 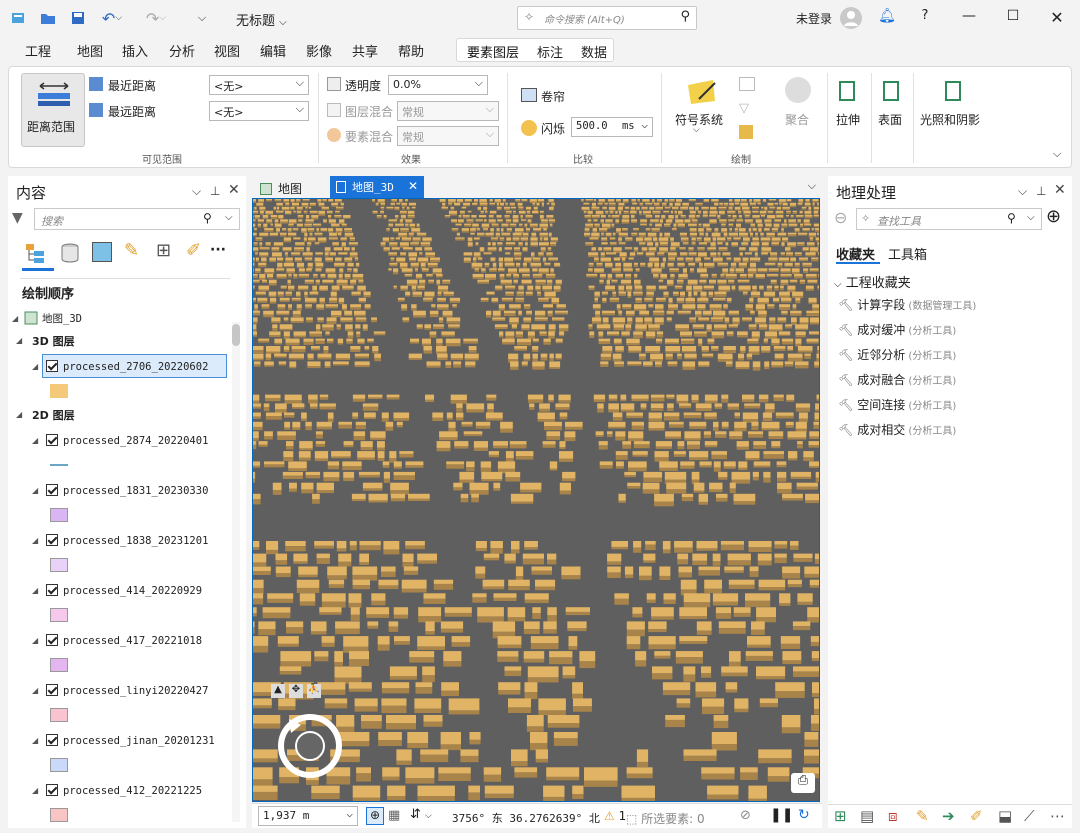 What do you see at coordinates (131, 250) in the screenshot?
I see `list-by-editing-icon: ✎` at bounding box center [131, 250].